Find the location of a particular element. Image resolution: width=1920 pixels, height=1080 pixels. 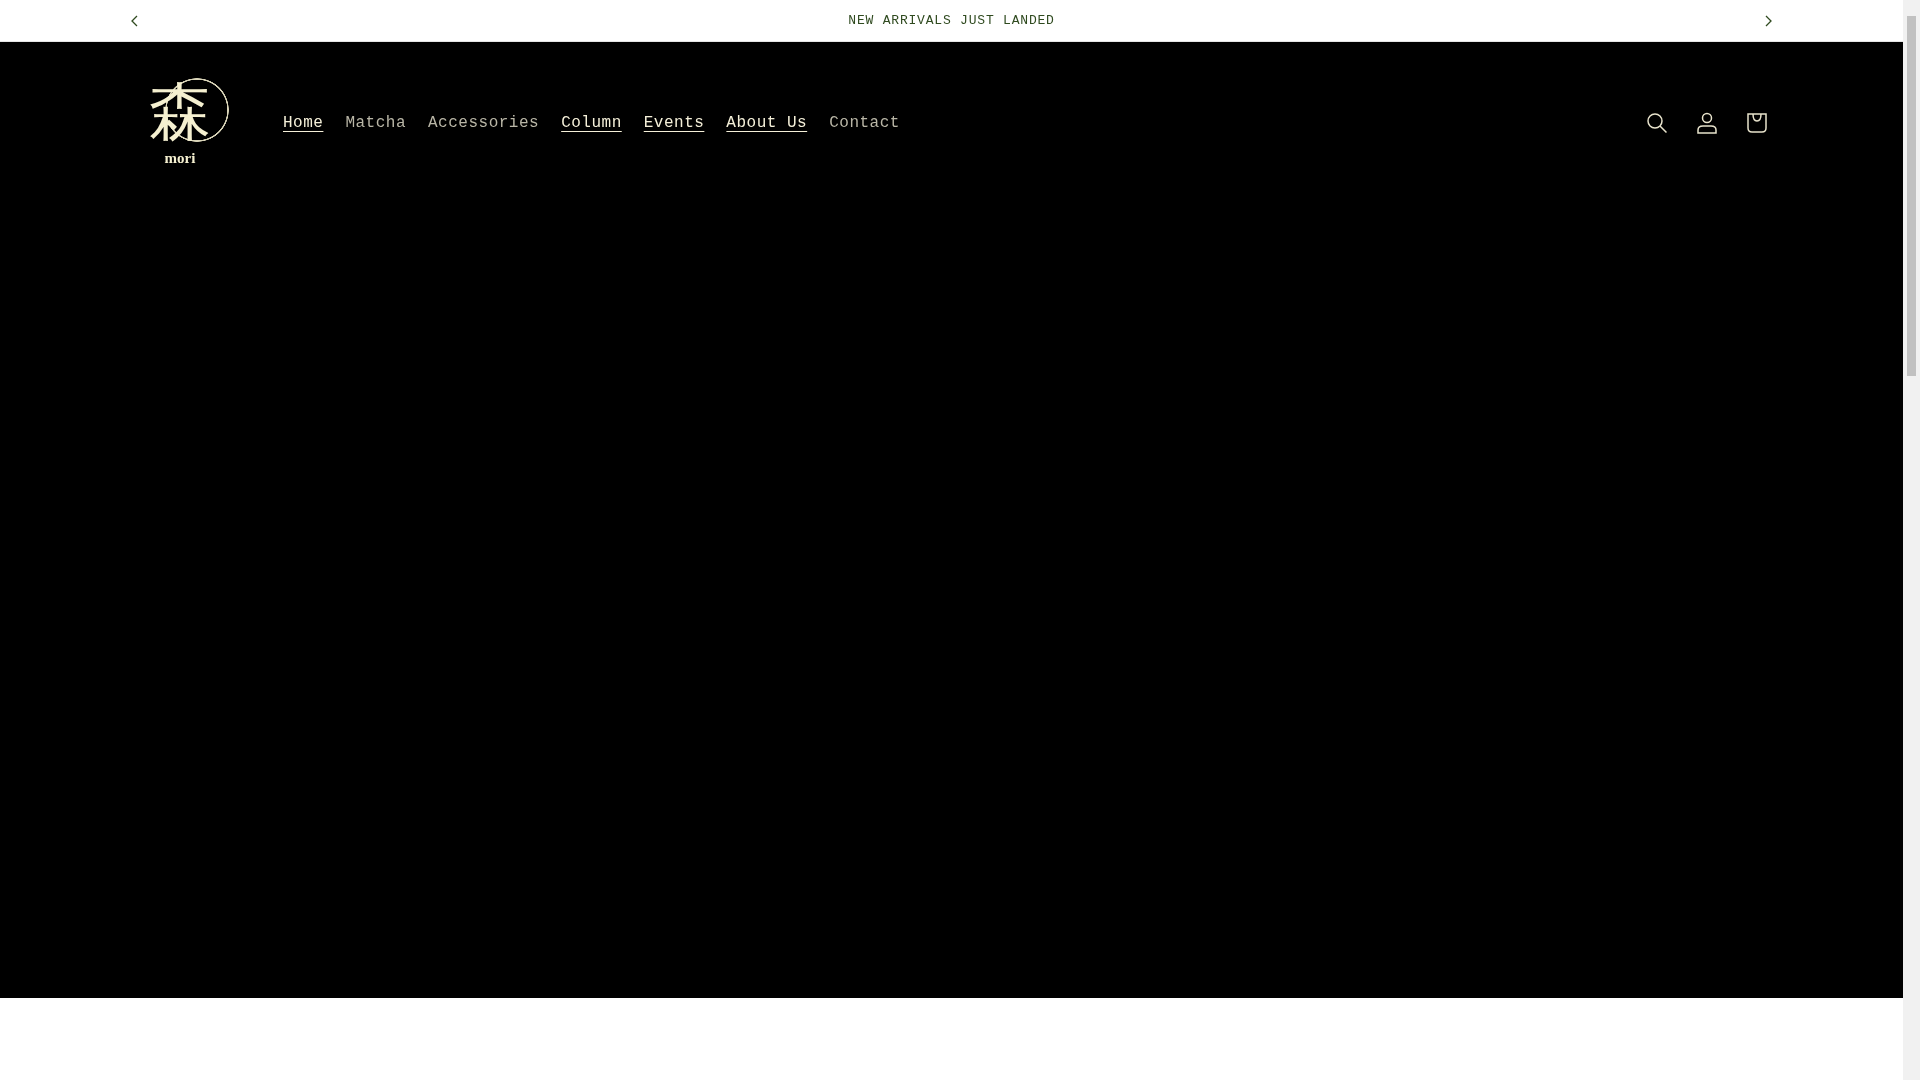

nav-link: Contact is located at coordinates (864, 123).